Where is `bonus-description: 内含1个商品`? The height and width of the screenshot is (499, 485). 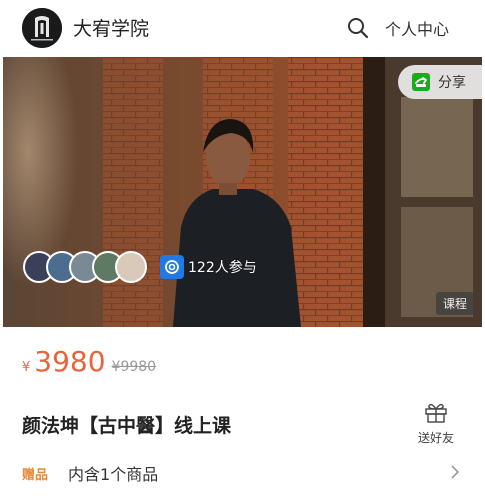 bonus-description: 内含1个商品 is located at coordinates (113, 474).